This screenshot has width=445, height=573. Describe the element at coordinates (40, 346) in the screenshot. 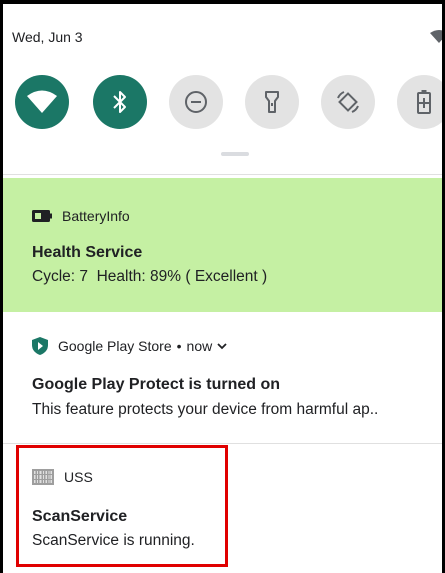

I see `play-protect-shield-icon` at that location.